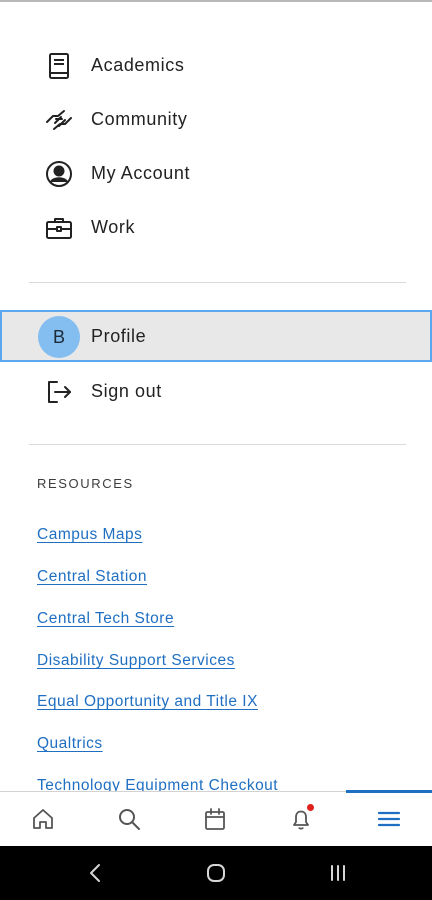  Describe the element at coordinates (59, 392) in the screenshot. I see `sign-out-icon` at that location.